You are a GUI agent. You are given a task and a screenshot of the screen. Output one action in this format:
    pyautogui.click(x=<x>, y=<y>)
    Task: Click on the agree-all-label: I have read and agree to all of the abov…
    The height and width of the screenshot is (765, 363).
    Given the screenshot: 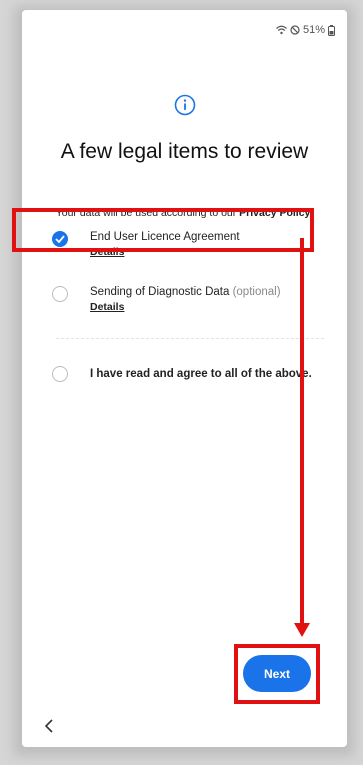 What is the action you would take?
    pyautogui.click(x=201, y=374)
    